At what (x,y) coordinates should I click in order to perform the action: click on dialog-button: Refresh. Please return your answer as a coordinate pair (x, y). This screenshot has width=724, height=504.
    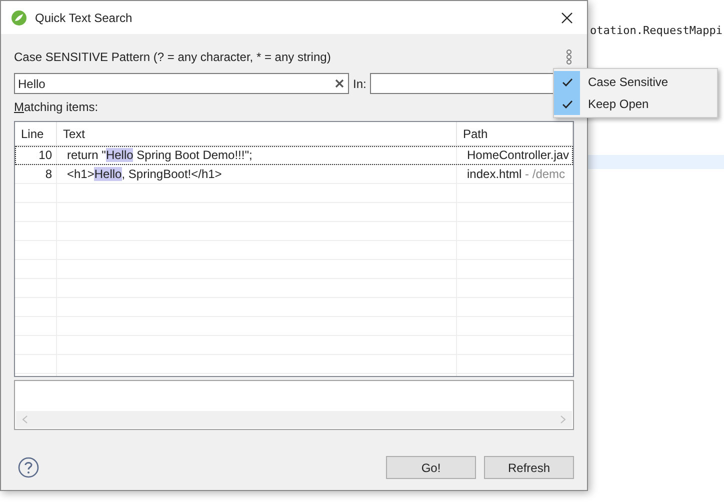
    Looking at the image, I should click on (529, 467).